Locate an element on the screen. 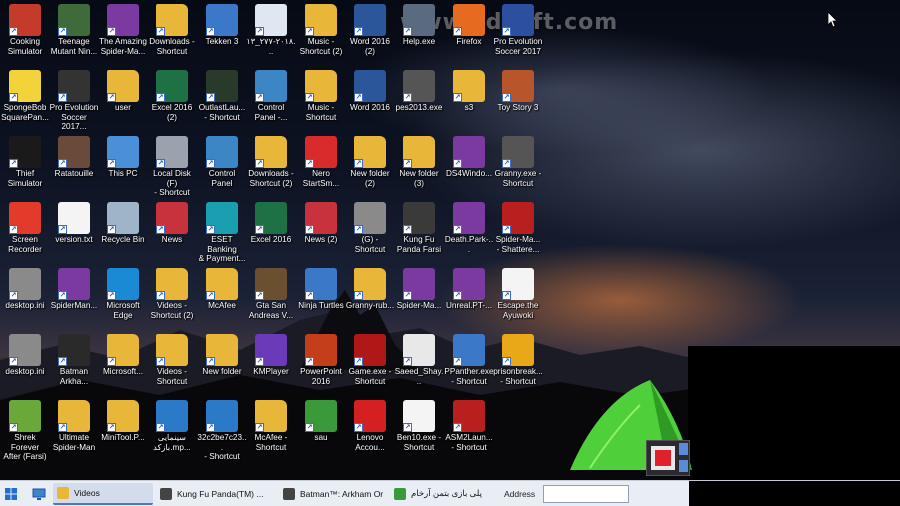 The width and height of the screenshot is (900, 506). desktop-icon: ↗ New folder (3) is located at coordinates (419, 162).